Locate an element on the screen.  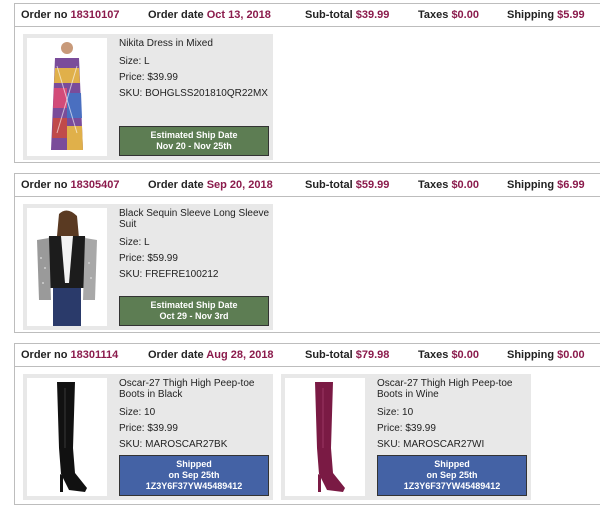
item-sku: SKU: MAROSCAR27WI is located at coordinates (431, 444).